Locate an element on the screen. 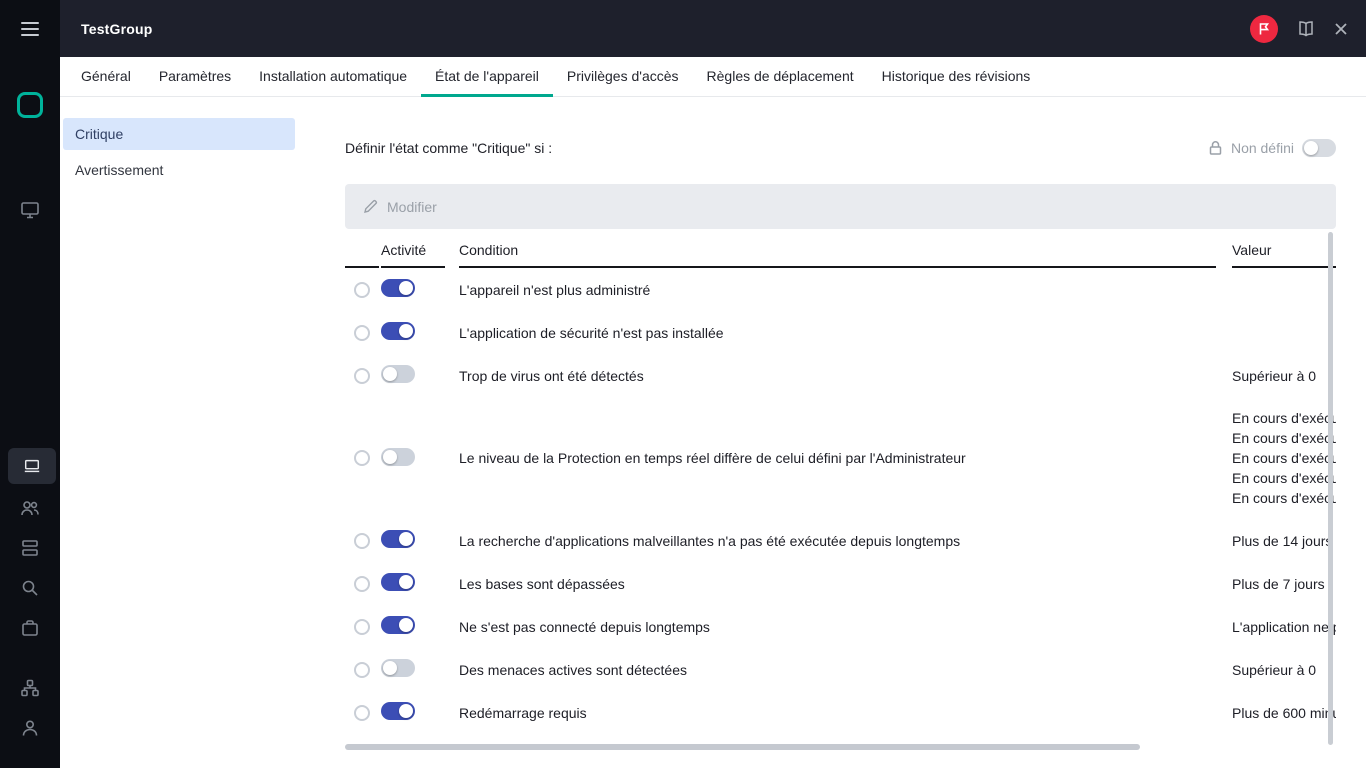 This screenshot has height=768, width=1366. activity-column-header: Activité is located at coordinates (413, 255).